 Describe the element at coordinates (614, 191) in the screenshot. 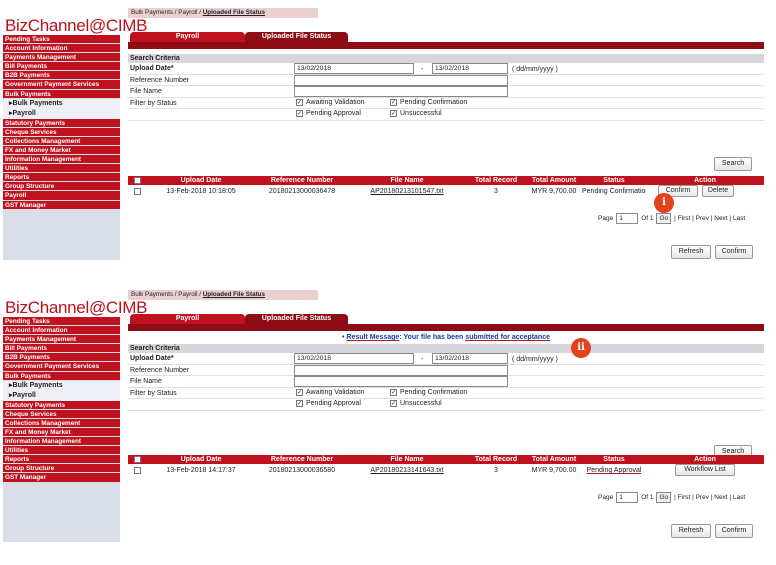

I see `status-text: Pending Confirmation` at that location.